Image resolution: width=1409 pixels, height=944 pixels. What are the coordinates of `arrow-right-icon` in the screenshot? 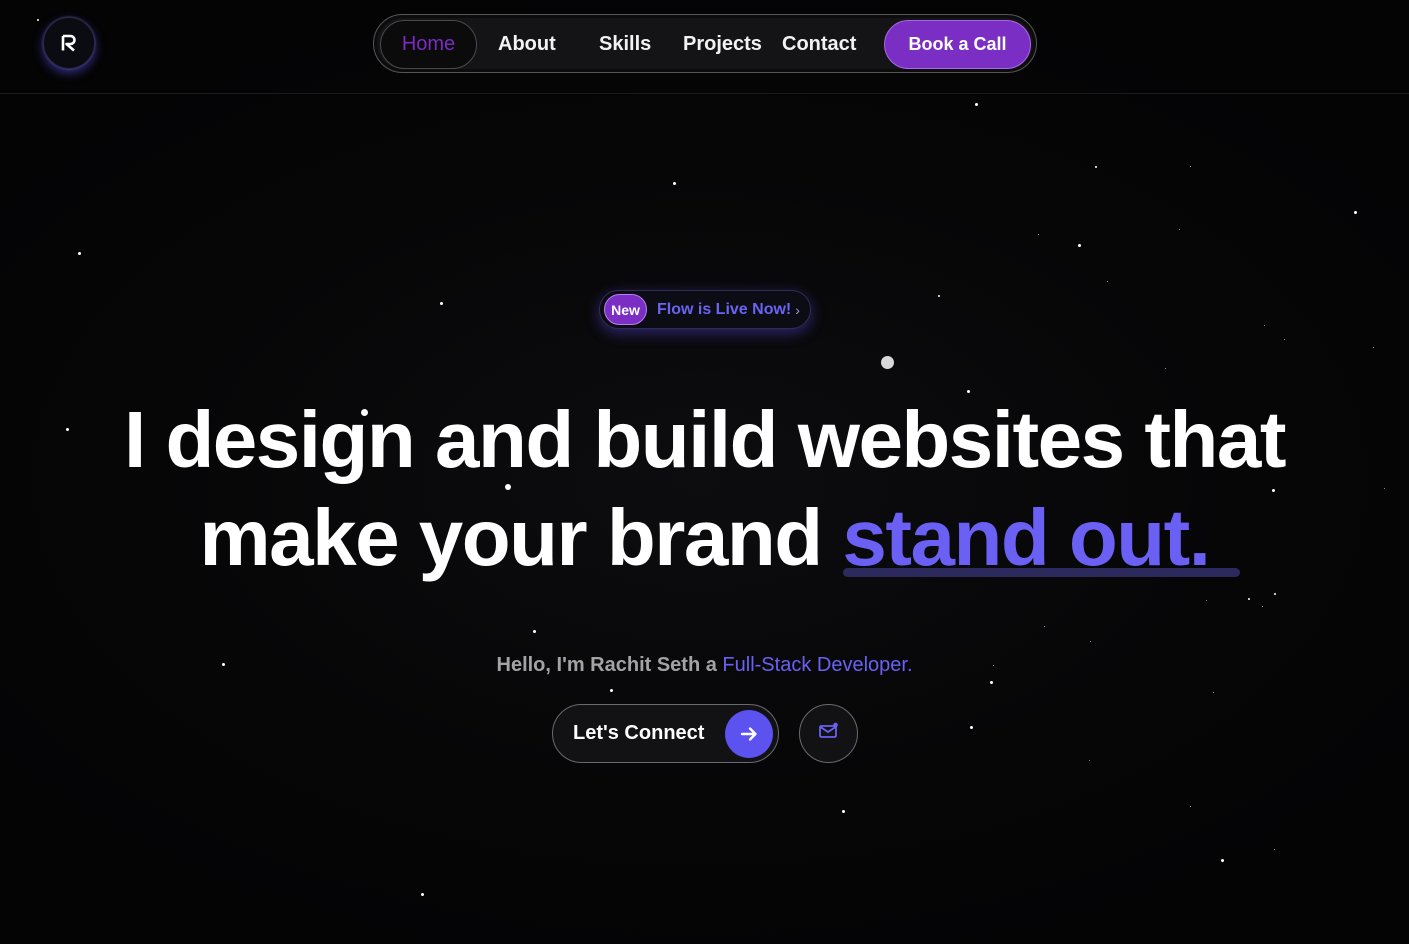 It's located at (749, 734).